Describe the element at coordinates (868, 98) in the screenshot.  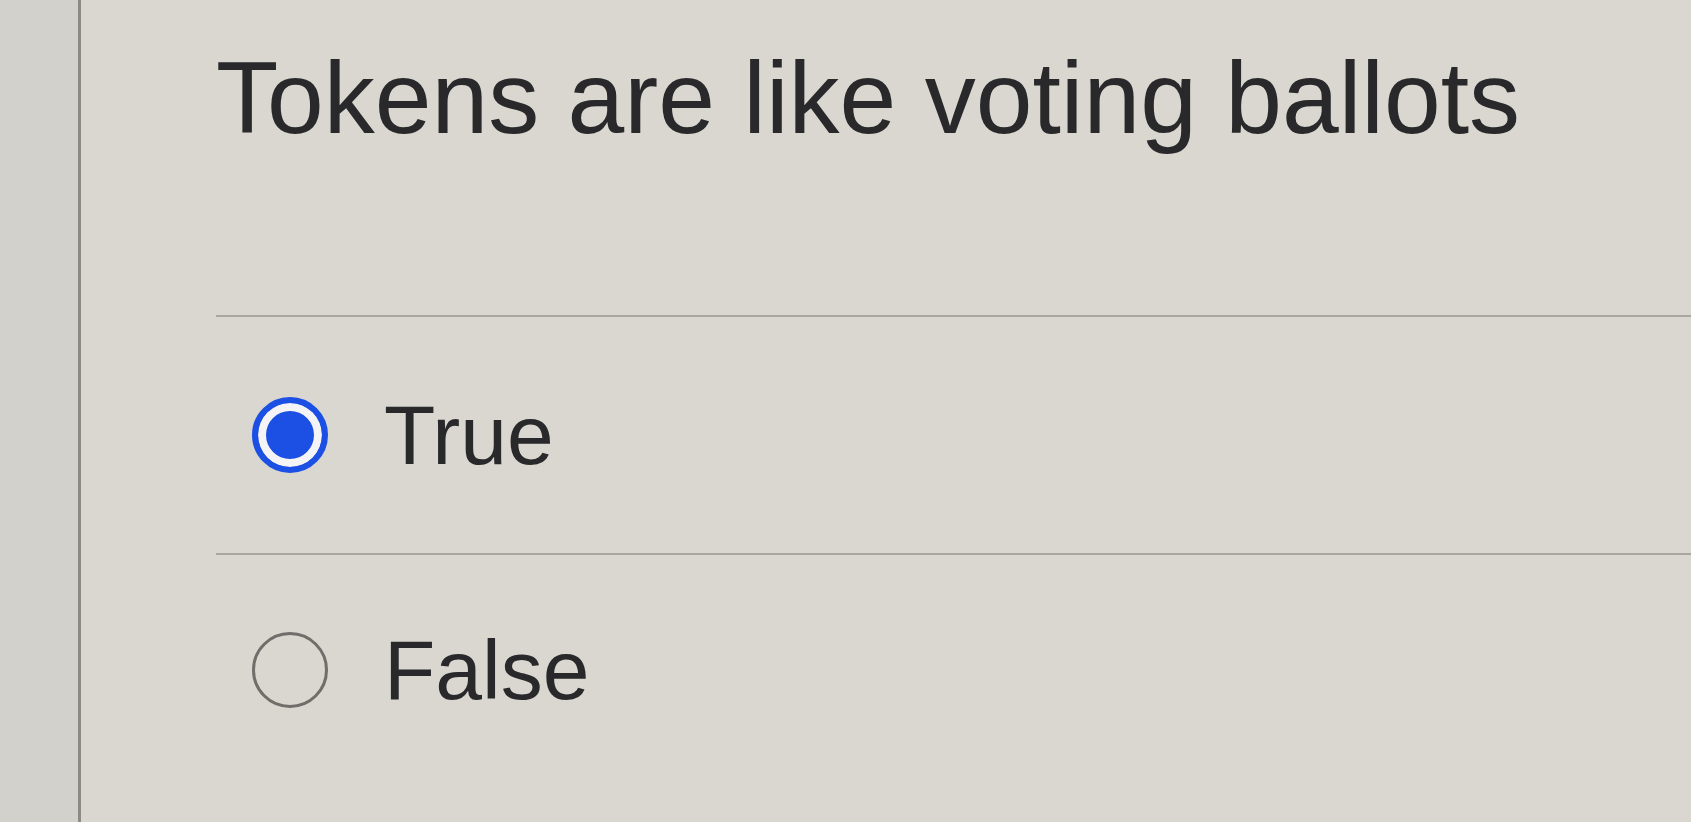
I see `question-title: Tokens are like voting ballots` at that location.